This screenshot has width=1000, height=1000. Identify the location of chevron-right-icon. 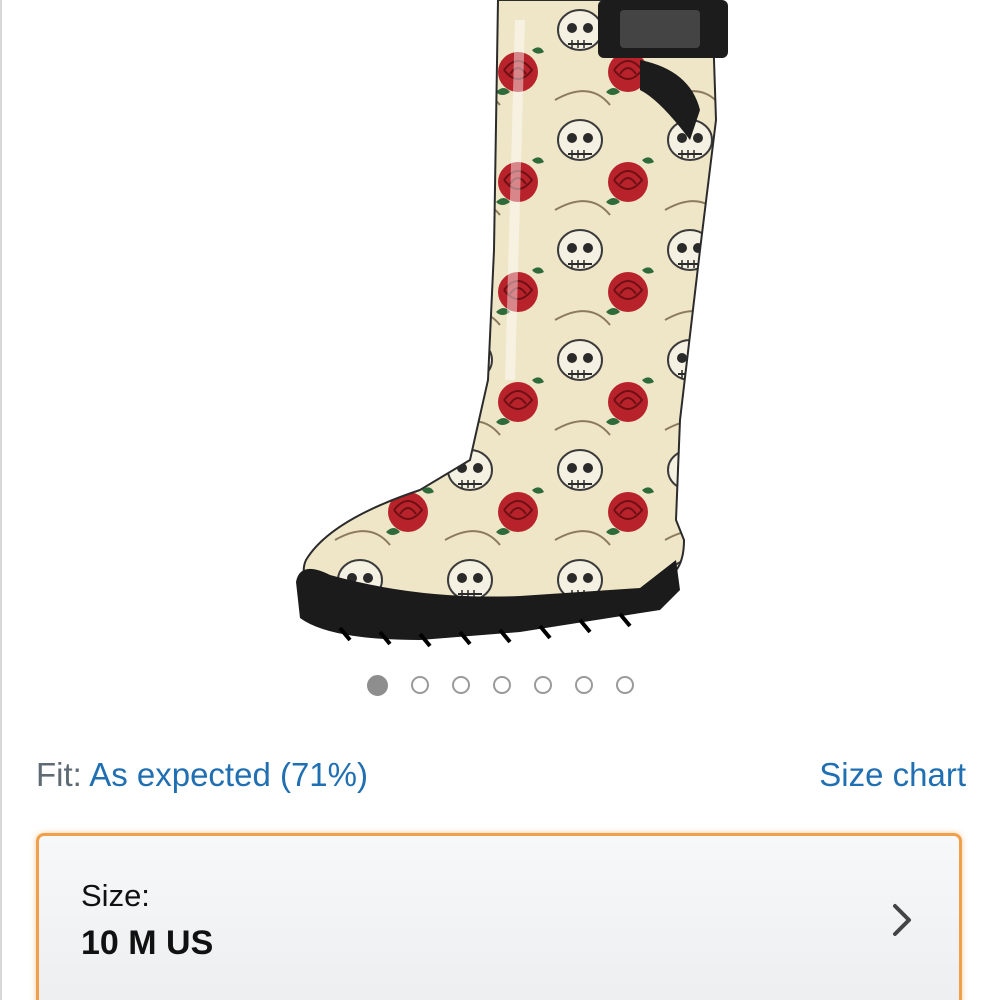
(902, 920).